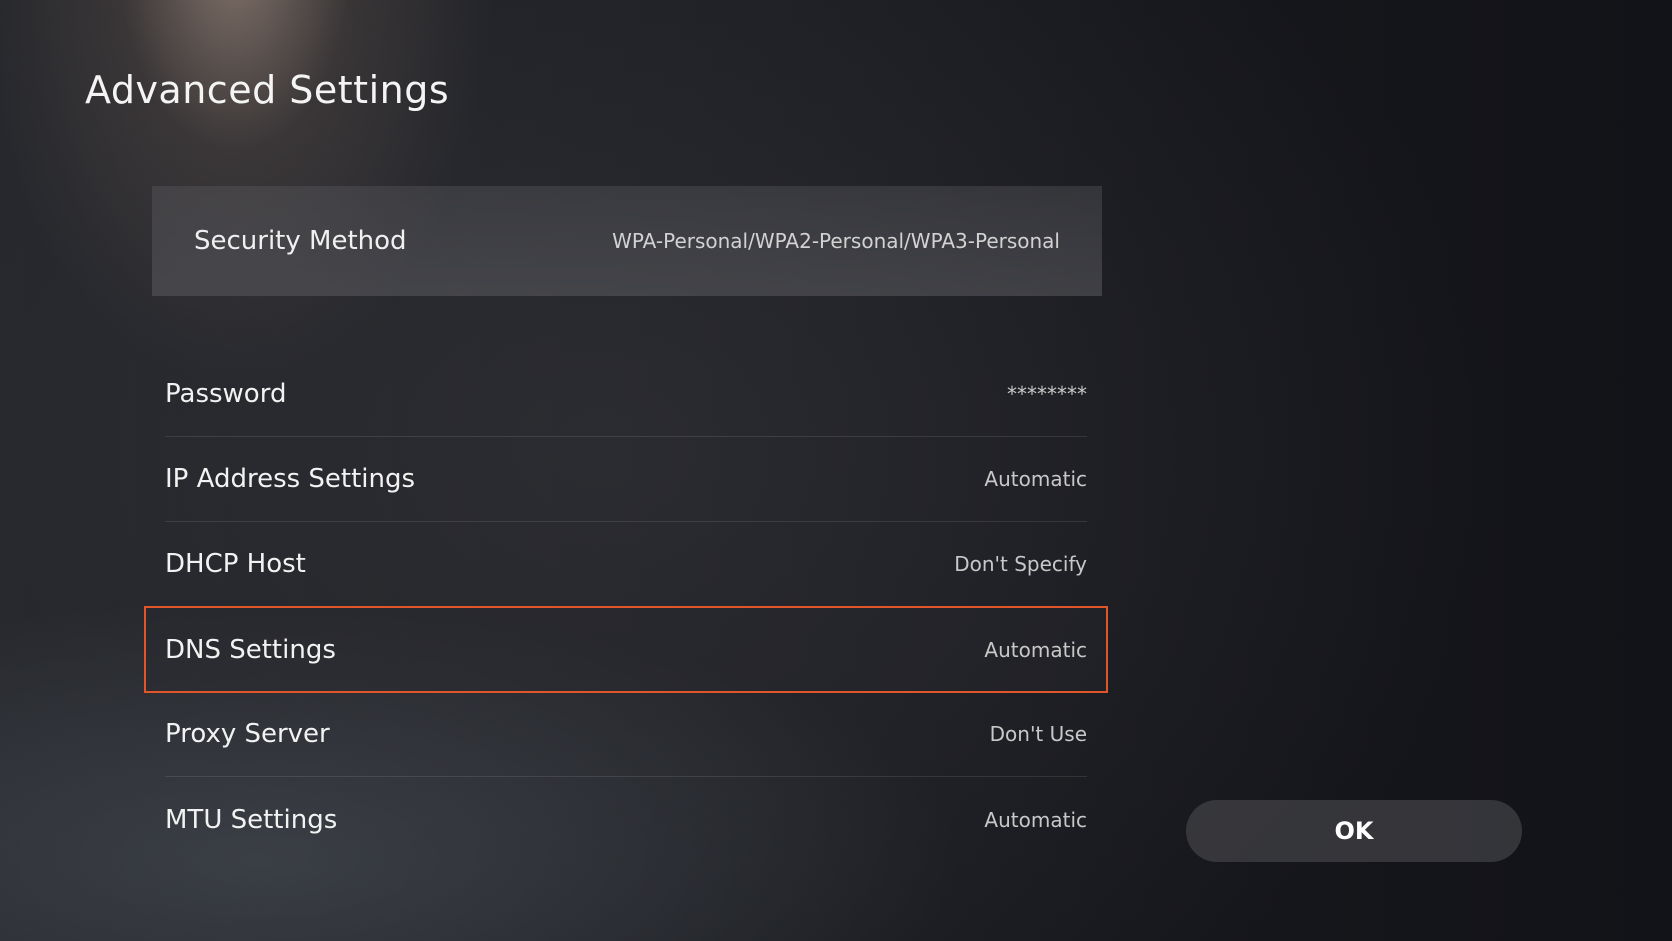 Image resolution: width=1672 pixels, height=941 pixels. Describe the element at coordinates (1020, 564) in the screenshot. I see `setting-value: Don't Specify` at that location.